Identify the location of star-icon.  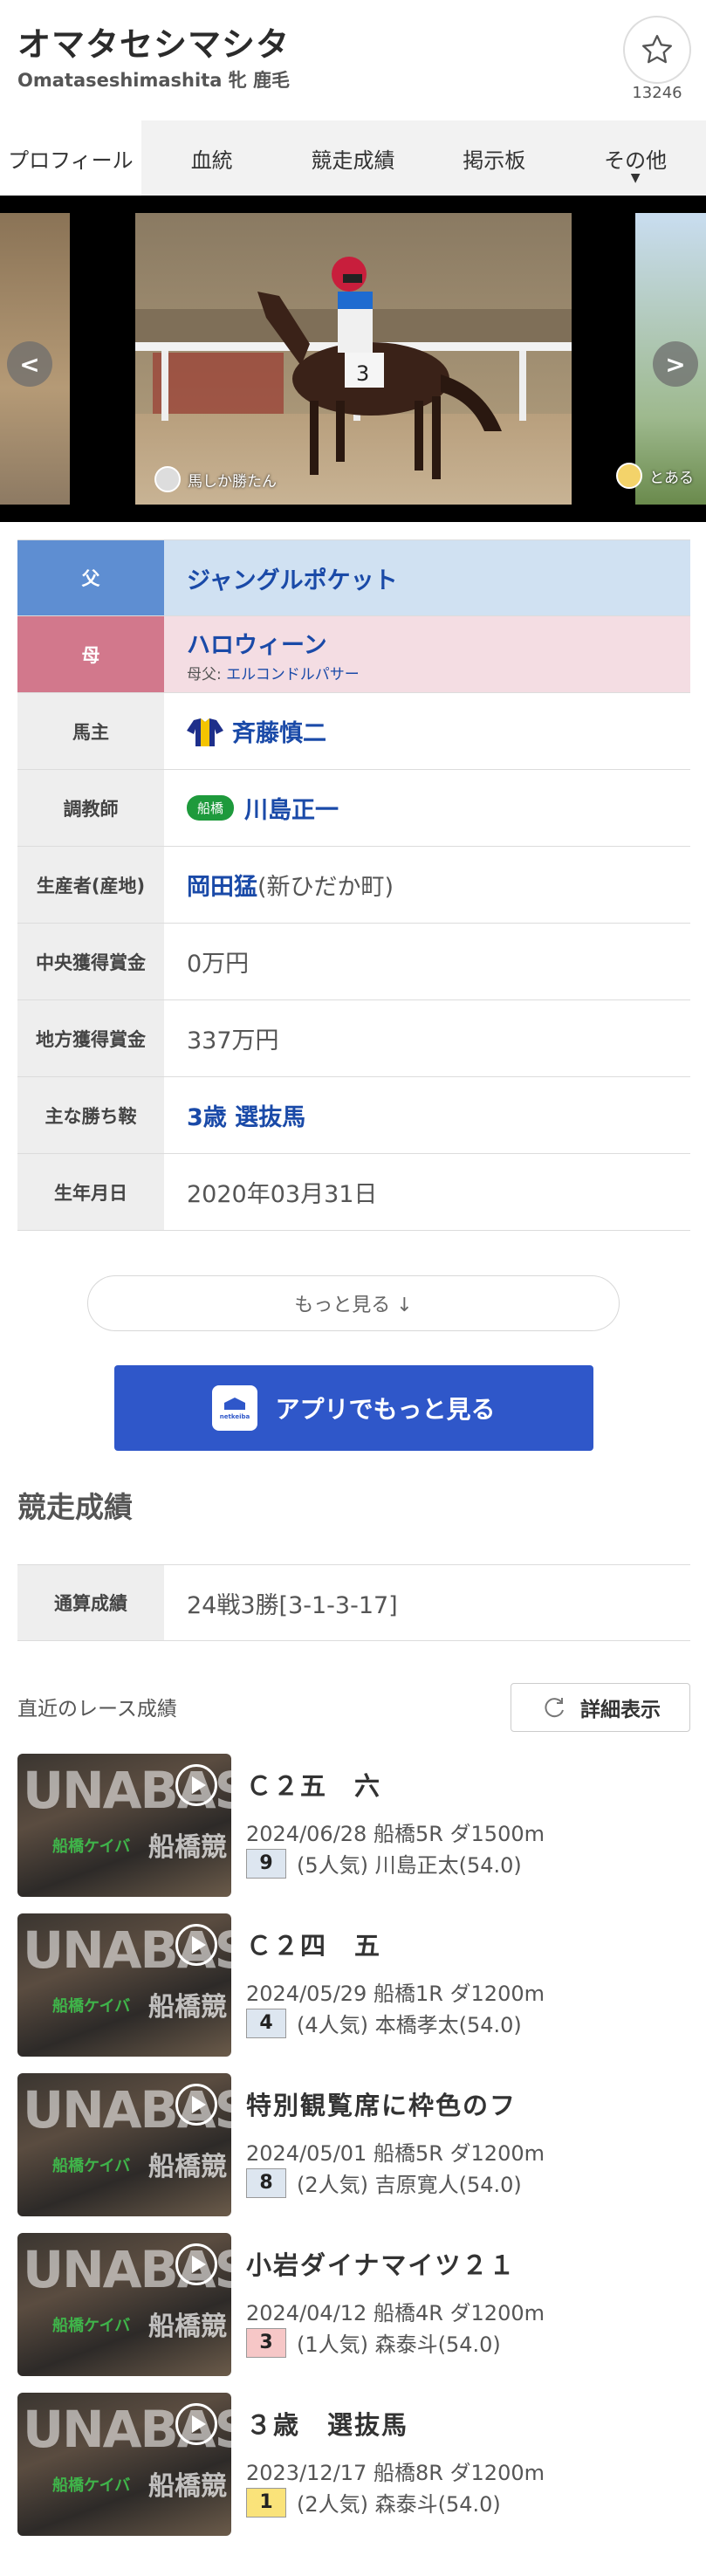
(657, 49).